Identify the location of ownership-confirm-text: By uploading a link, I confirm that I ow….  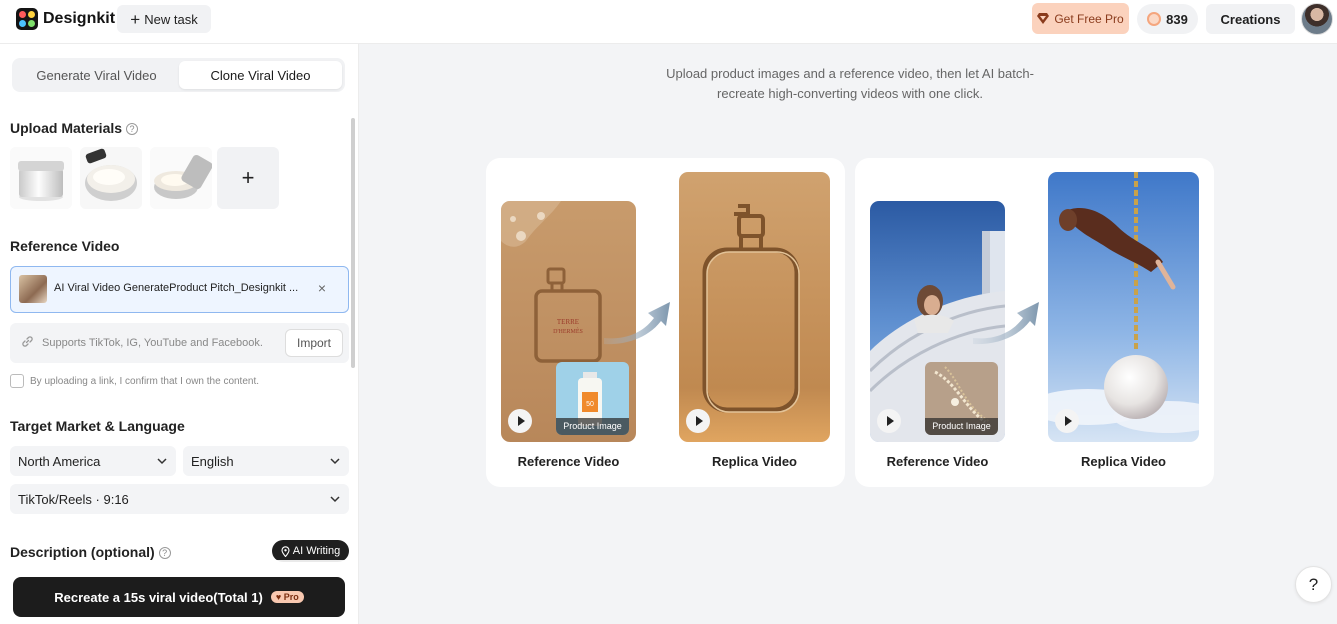
(145, 381).